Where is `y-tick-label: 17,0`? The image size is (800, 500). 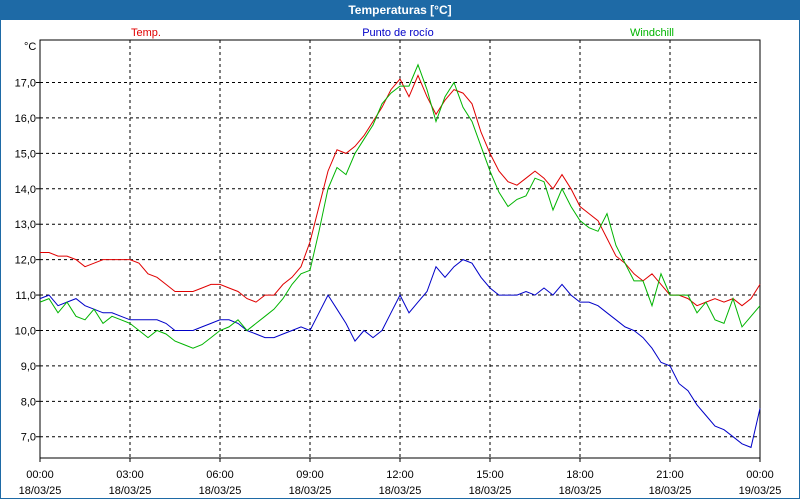
y-tick-label: 17,0 is located at coordinates (25, 84).